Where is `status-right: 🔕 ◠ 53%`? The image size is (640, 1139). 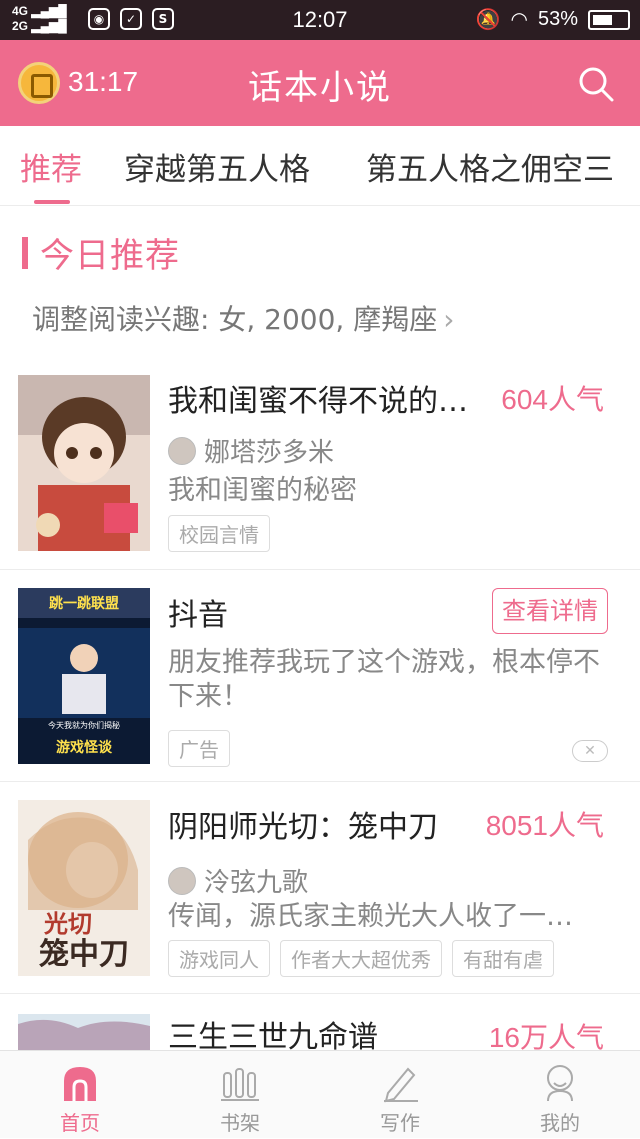 status-right: 🔕 ◠ 53% is located at coordinates (553, 19).